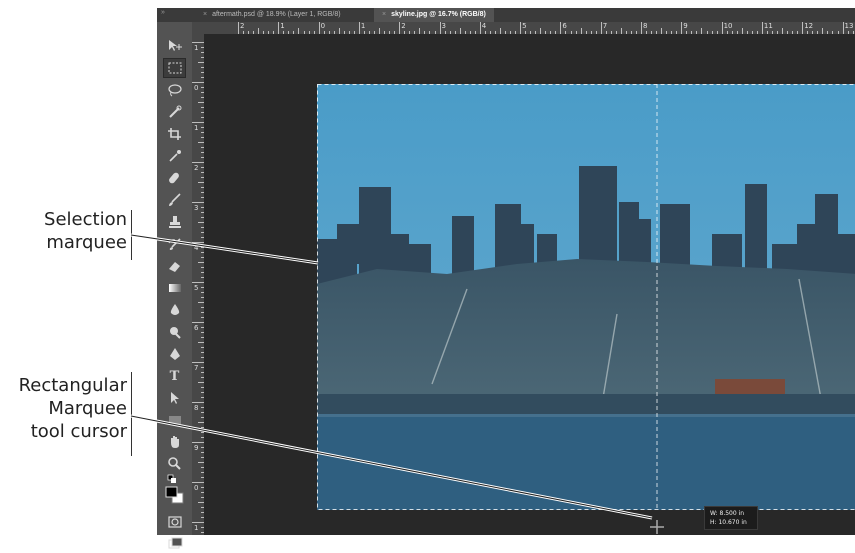 The width and height of the screenshot is (855, 553). I want to click on zoom-icon, so click(175, 463).